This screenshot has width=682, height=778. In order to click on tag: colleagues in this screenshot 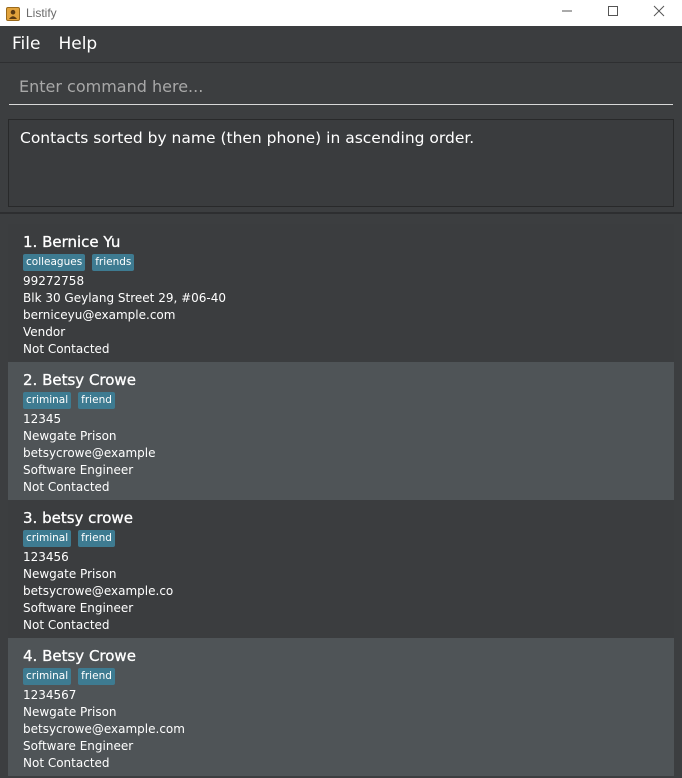, I will do `click(54, 262)`.